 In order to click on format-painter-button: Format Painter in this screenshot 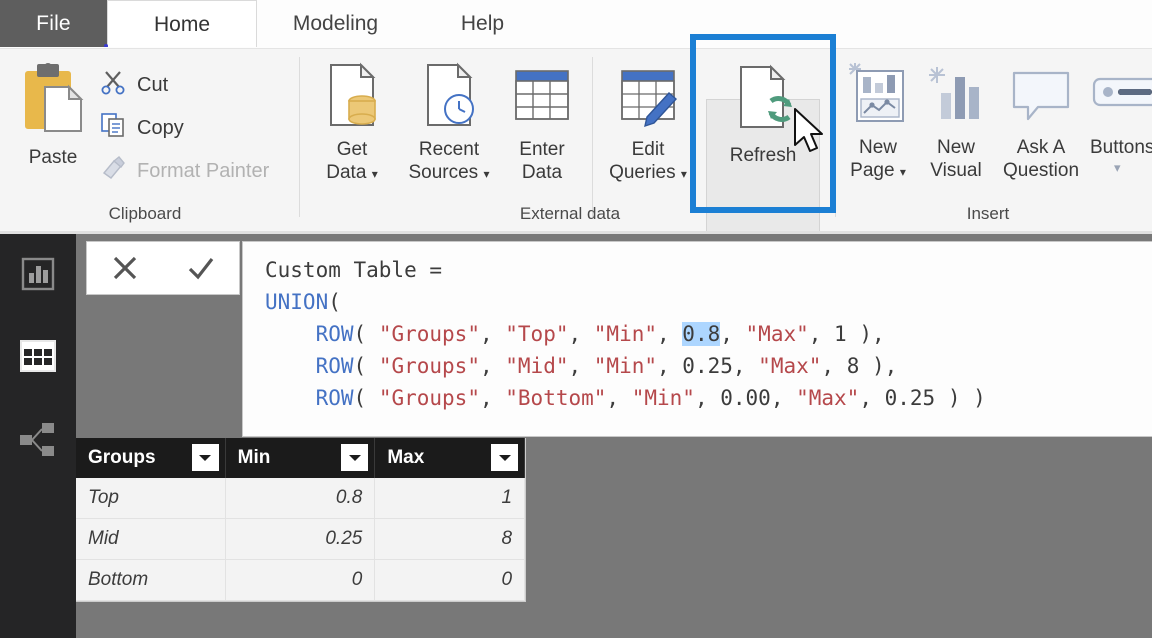, I will do `click(184, 171)`.